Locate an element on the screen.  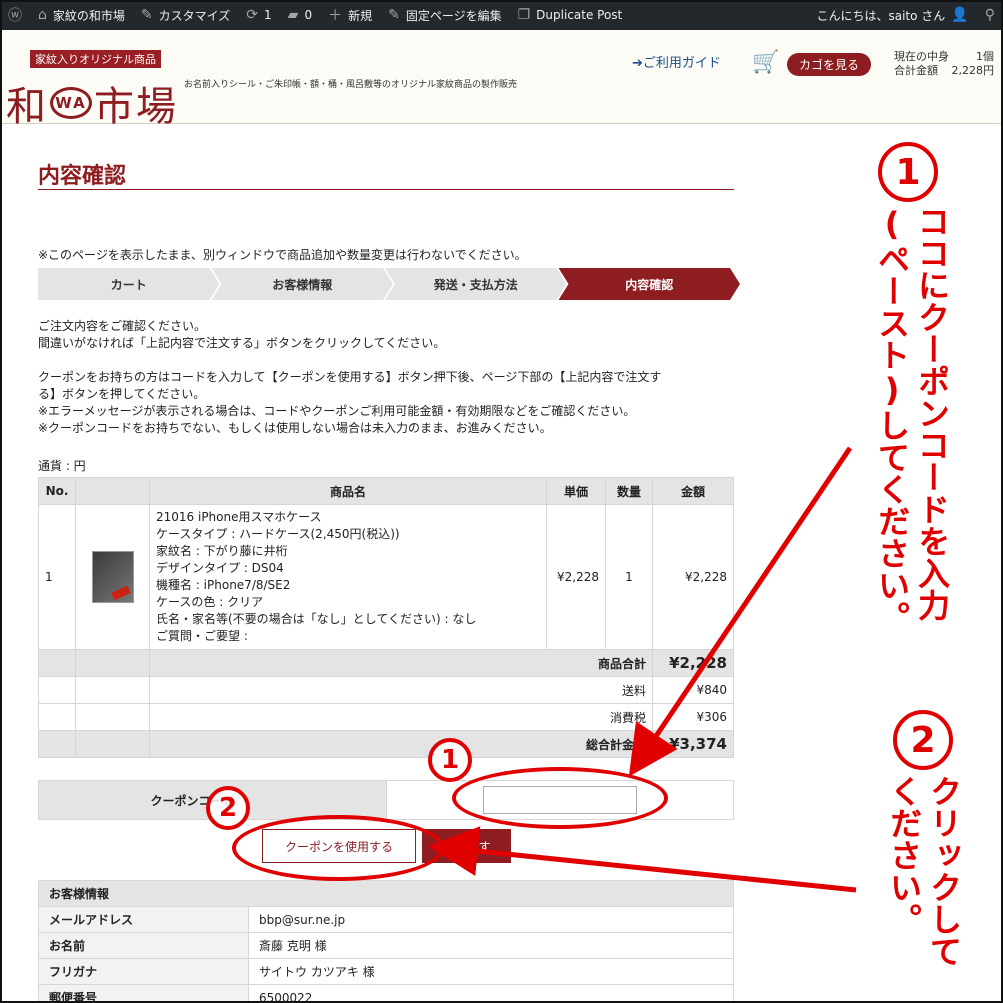
table-row: フリガナ サイトウ カツアキ 様 is located at coordinates (386, 971).